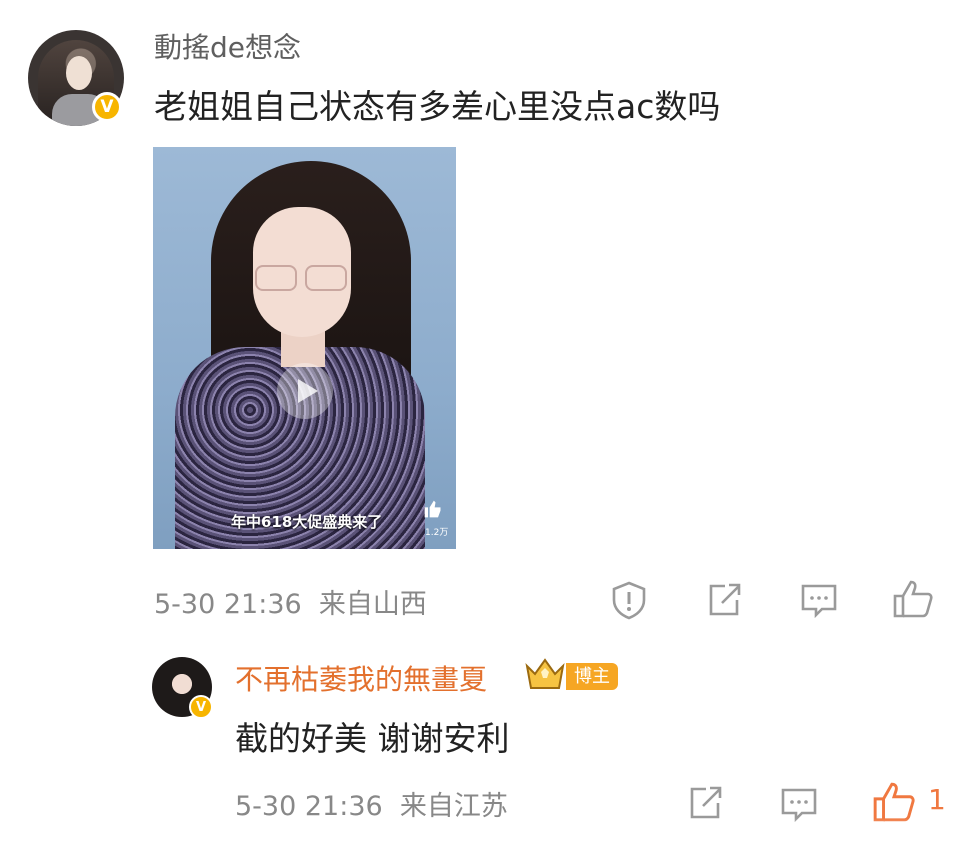 The image size is (970, 845). I want to click on reply-text: 截的好美 谢谢安利, so click(372, 738).